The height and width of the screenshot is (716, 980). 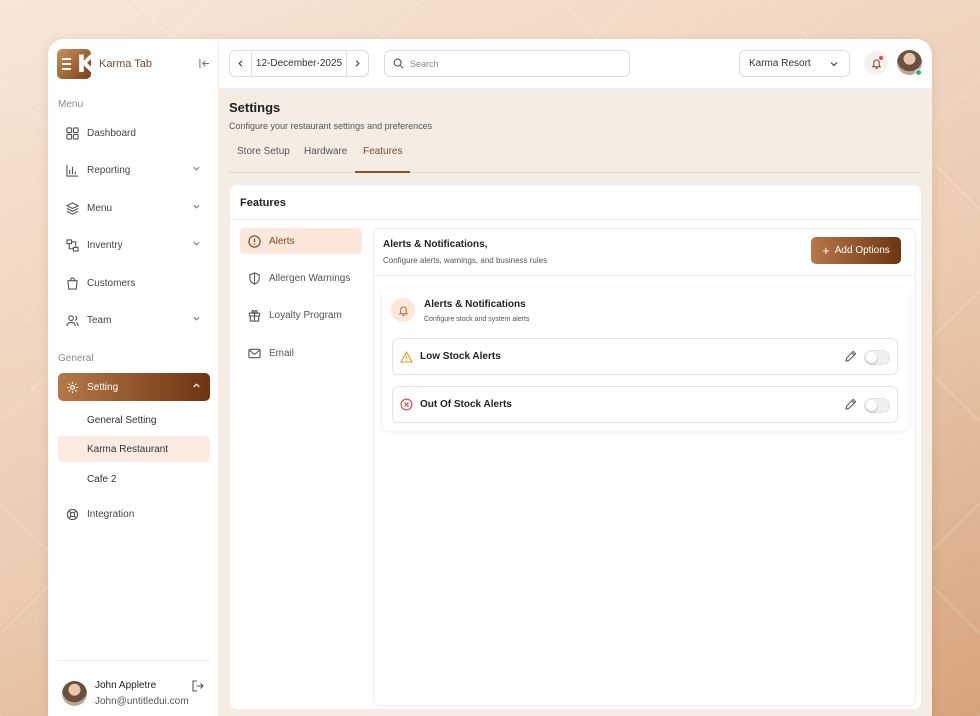 I want to click on alert-row-low-stock: Low Stock Alerts, so click(x=645, y=356).